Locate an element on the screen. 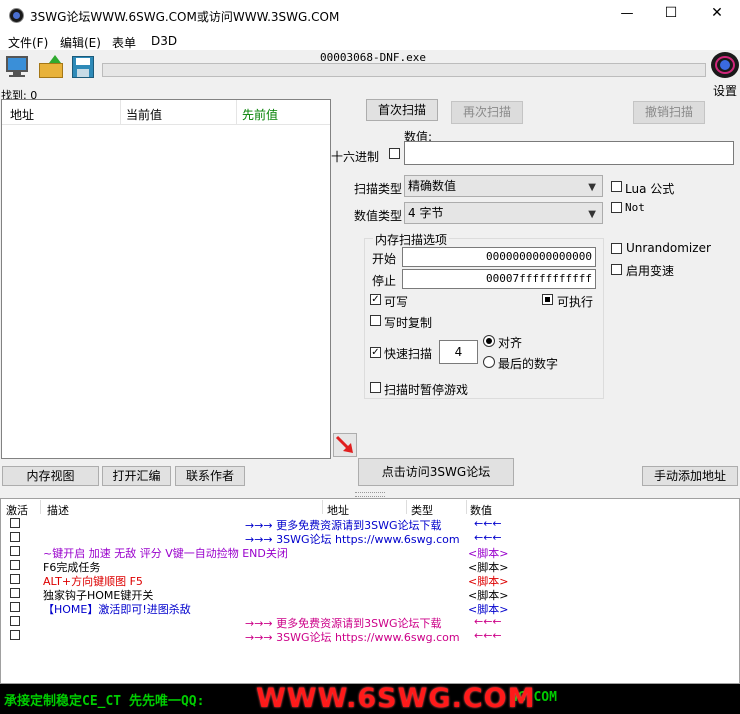  first-scan-button: 首次扫描 is located at coordinates (402, 110).